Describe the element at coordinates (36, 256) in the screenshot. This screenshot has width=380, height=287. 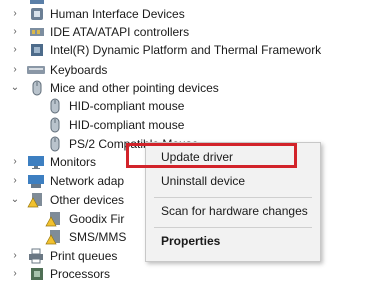
I see `printer-icon` at that location.